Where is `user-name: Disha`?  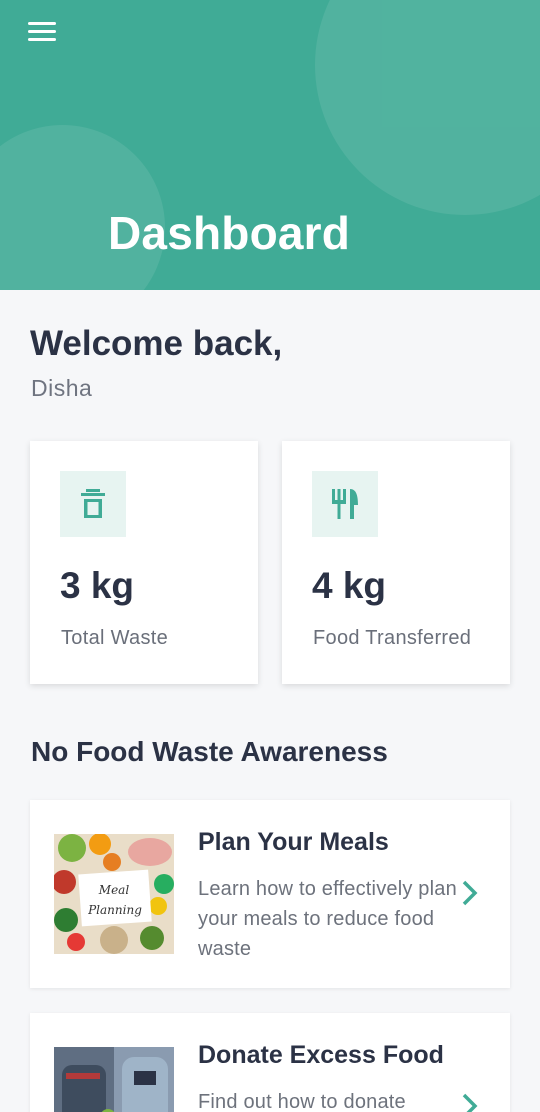 user-name: Disha is located at coordinates (62, 388).